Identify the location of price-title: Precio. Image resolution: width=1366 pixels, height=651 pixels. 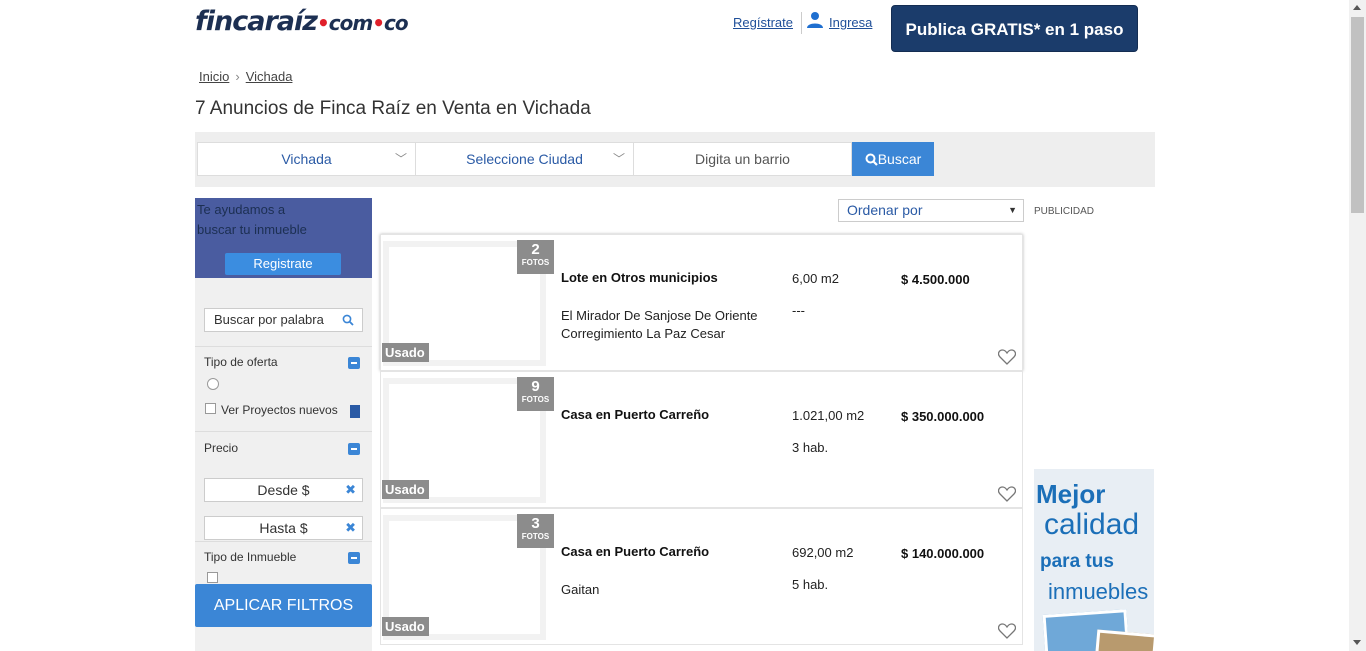
(221, 448).